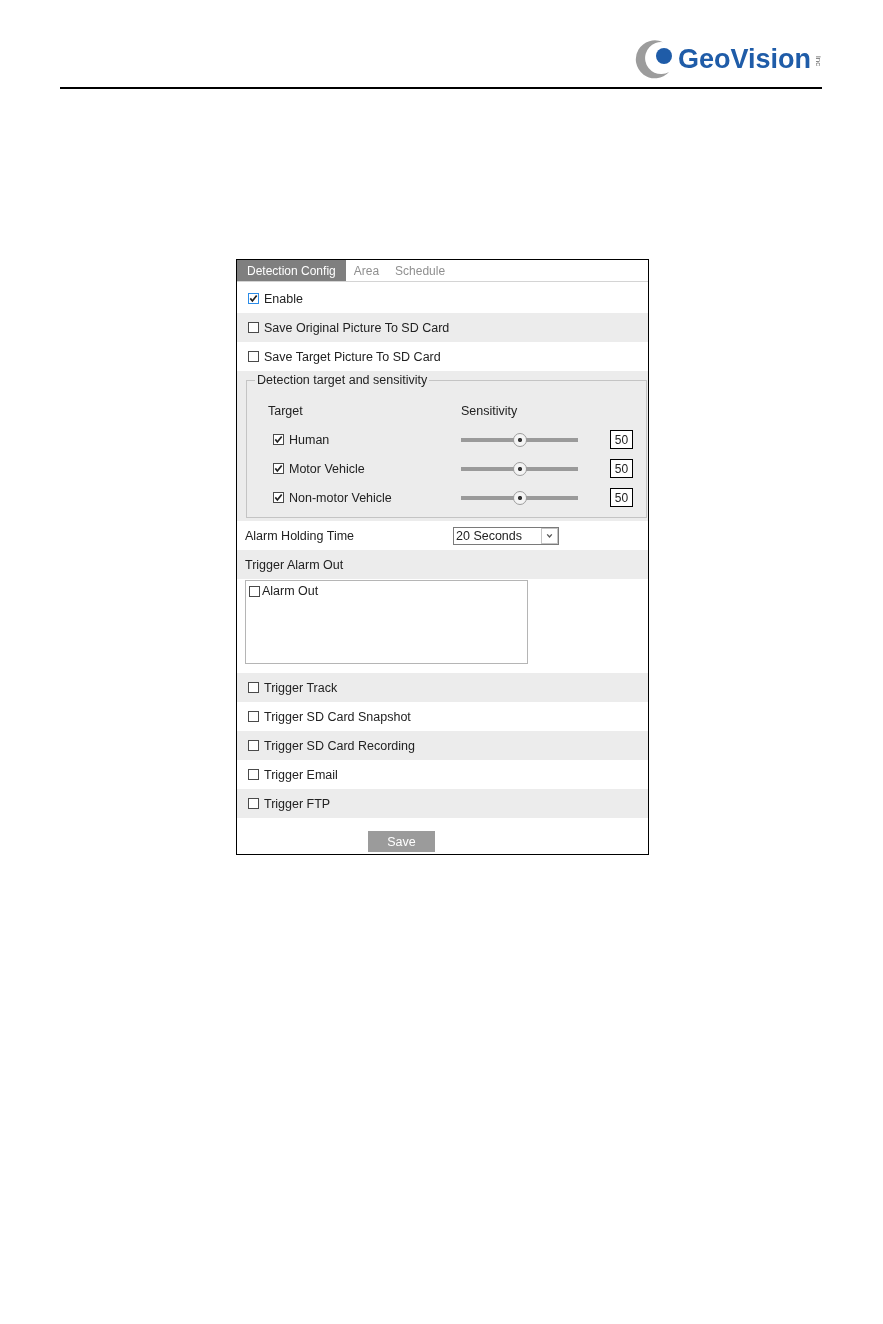  I want to click on checkbox-label: Save Original Picture To SD Card, so click(357, 327).